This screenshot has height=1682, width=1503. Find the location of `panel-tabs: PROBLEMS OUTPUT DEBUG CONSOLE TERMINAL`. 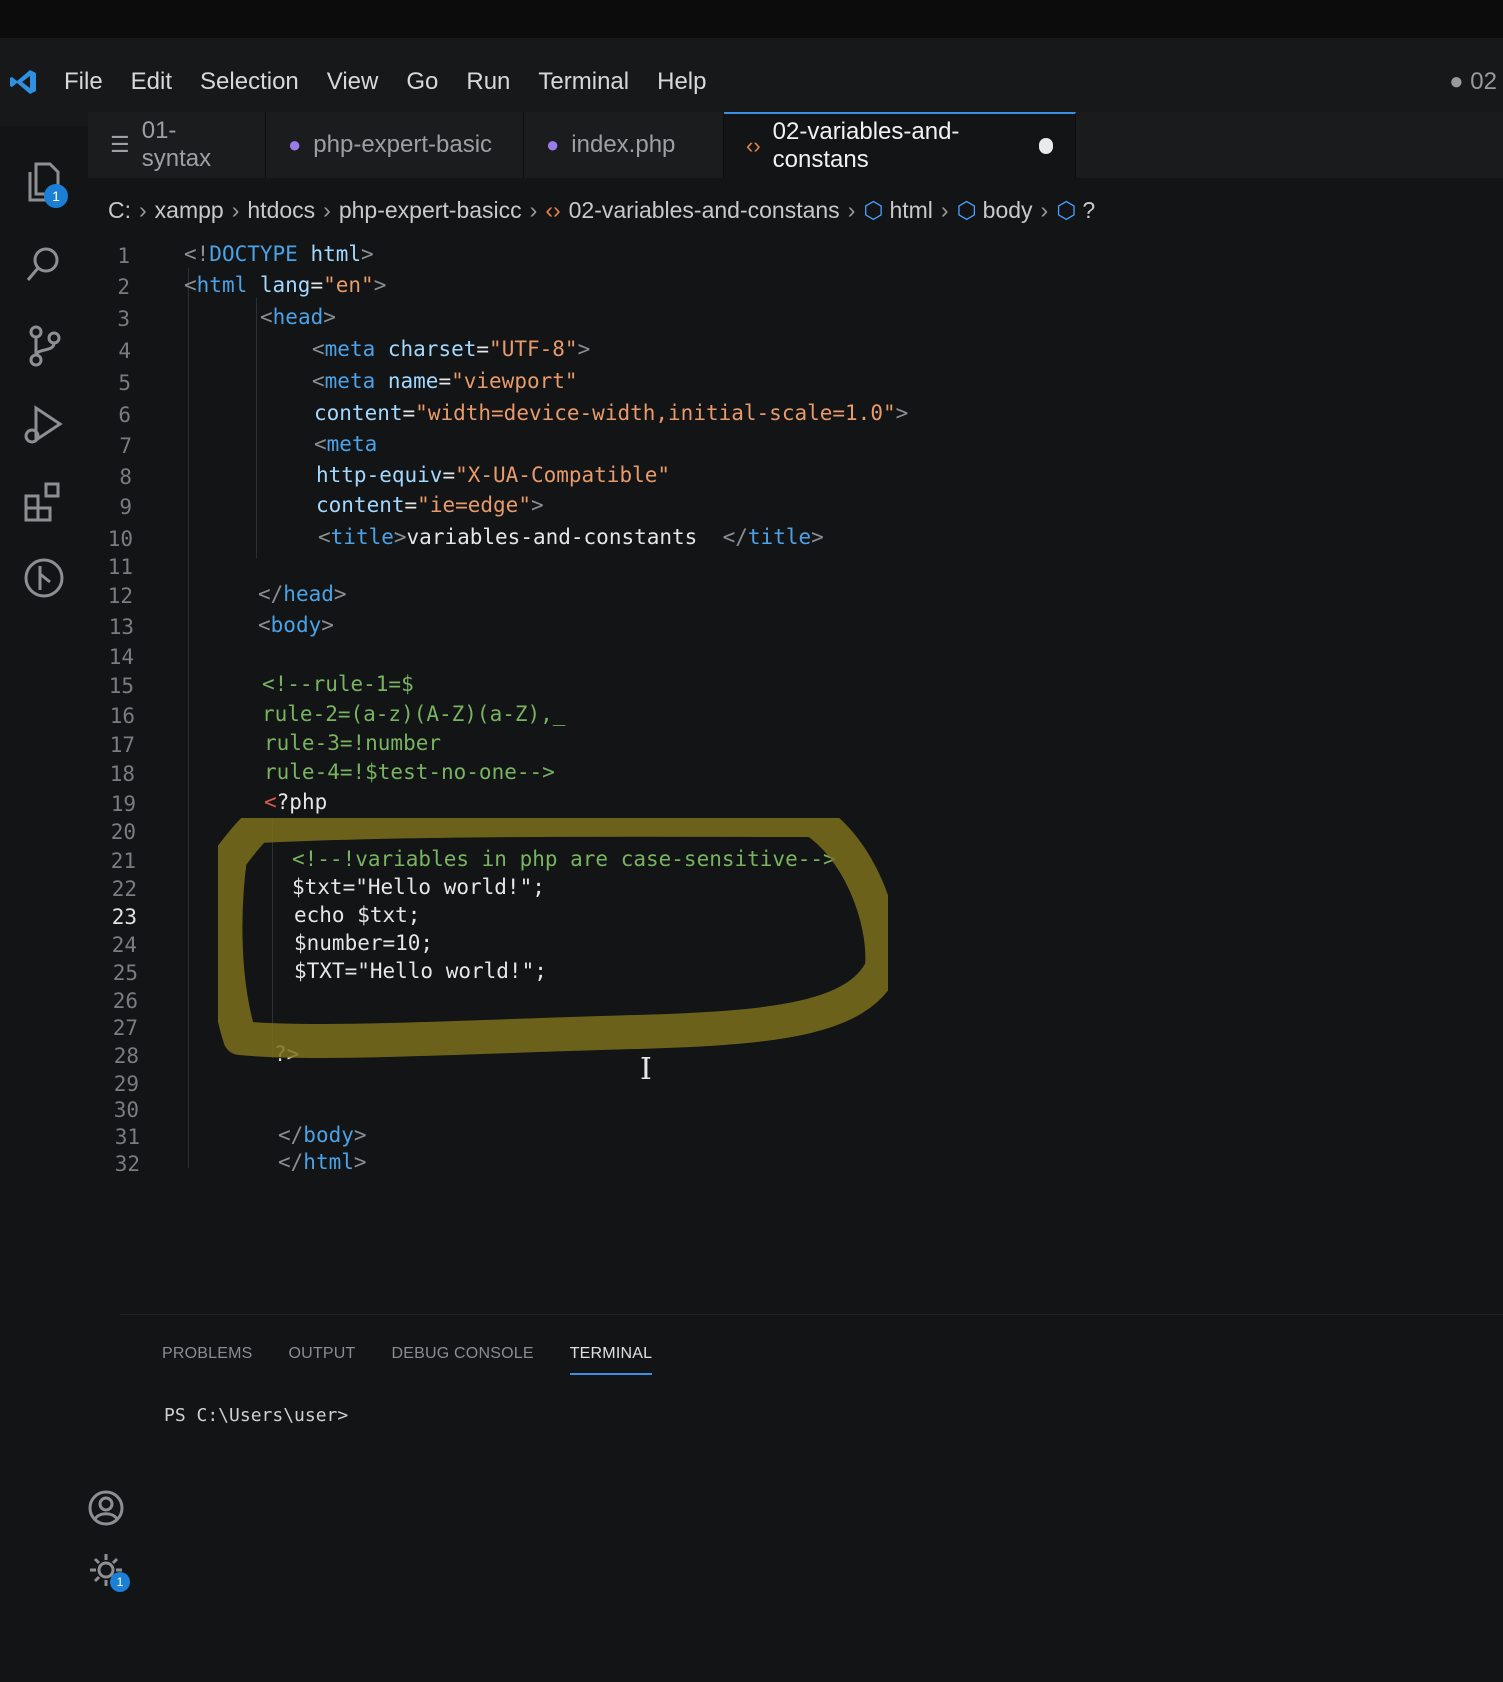

panel-tabs: PROBLEMS OUTPUT DEBUG CONSOLE TERMINAL is located at coordinates (425, 1360).